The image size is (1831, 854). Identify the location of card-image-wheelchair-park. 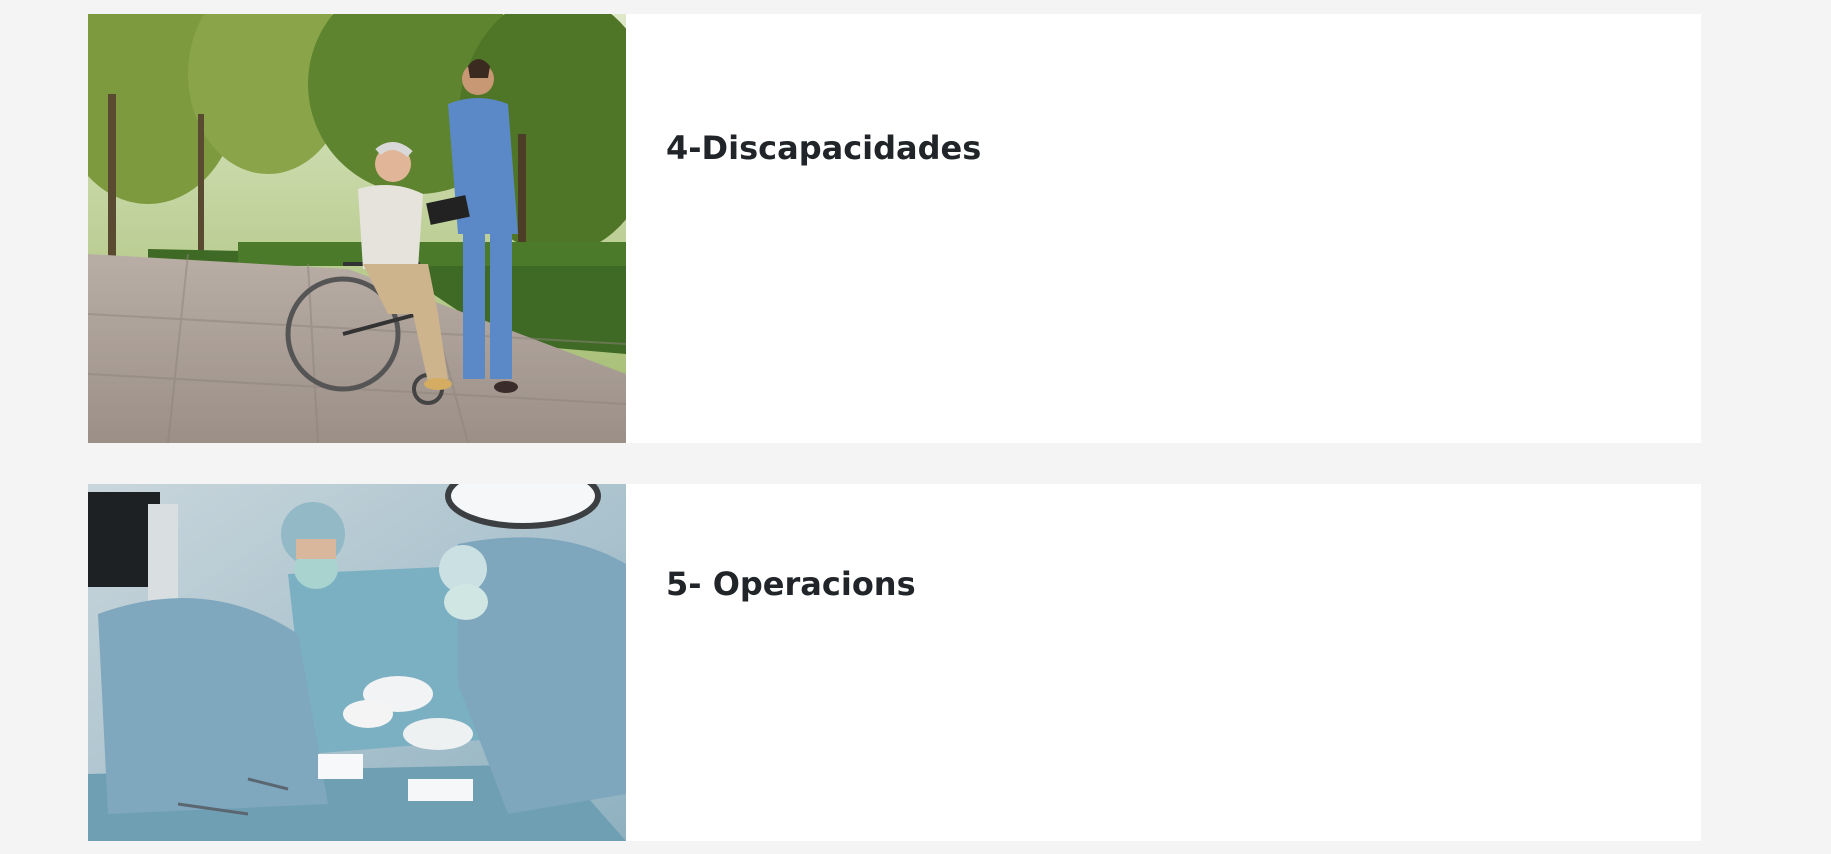
(357, 228).